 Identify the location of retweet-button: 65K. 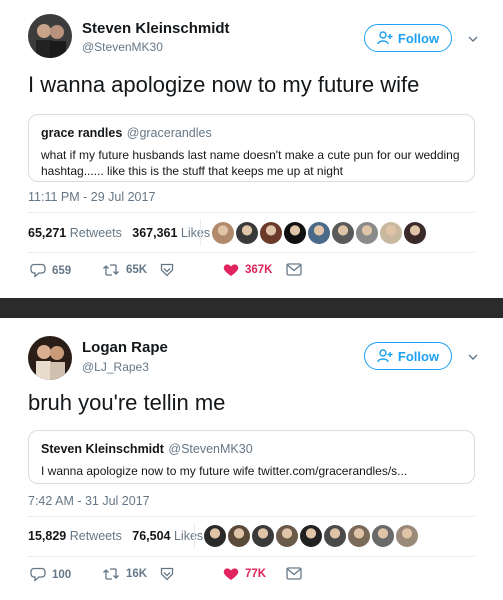
(124, 270).